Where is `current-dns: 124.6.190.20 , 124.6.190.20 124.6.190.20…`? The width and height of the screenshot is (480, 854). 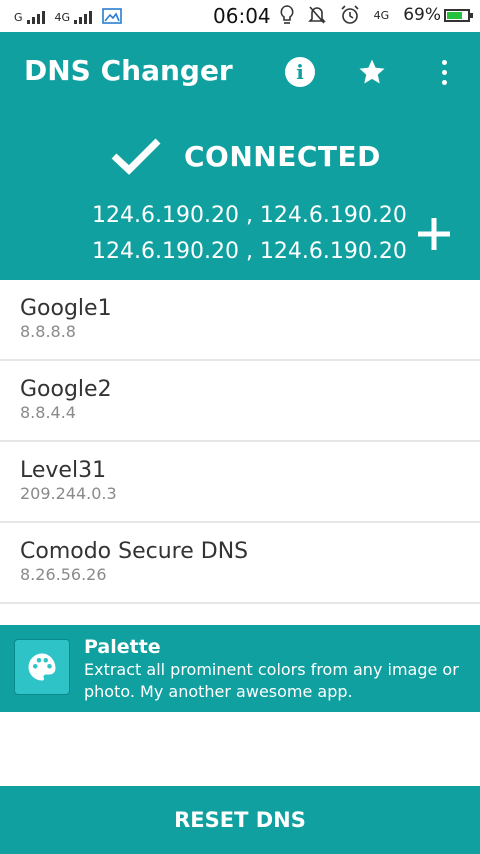 current-dns: 124.6.190.20 , 124.6.190.20 124.6.190.20… is located at coordinates (249, 234).